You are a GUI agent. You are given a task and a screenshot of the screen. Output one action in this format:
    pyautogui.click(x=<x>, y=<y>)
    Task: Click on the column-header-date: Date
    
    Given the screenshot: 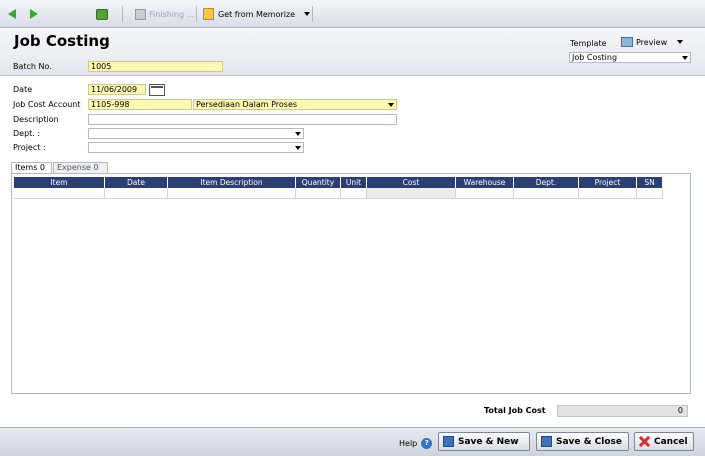 What is the action you would take?
    pyautogui.click(x=136, y=182)
    